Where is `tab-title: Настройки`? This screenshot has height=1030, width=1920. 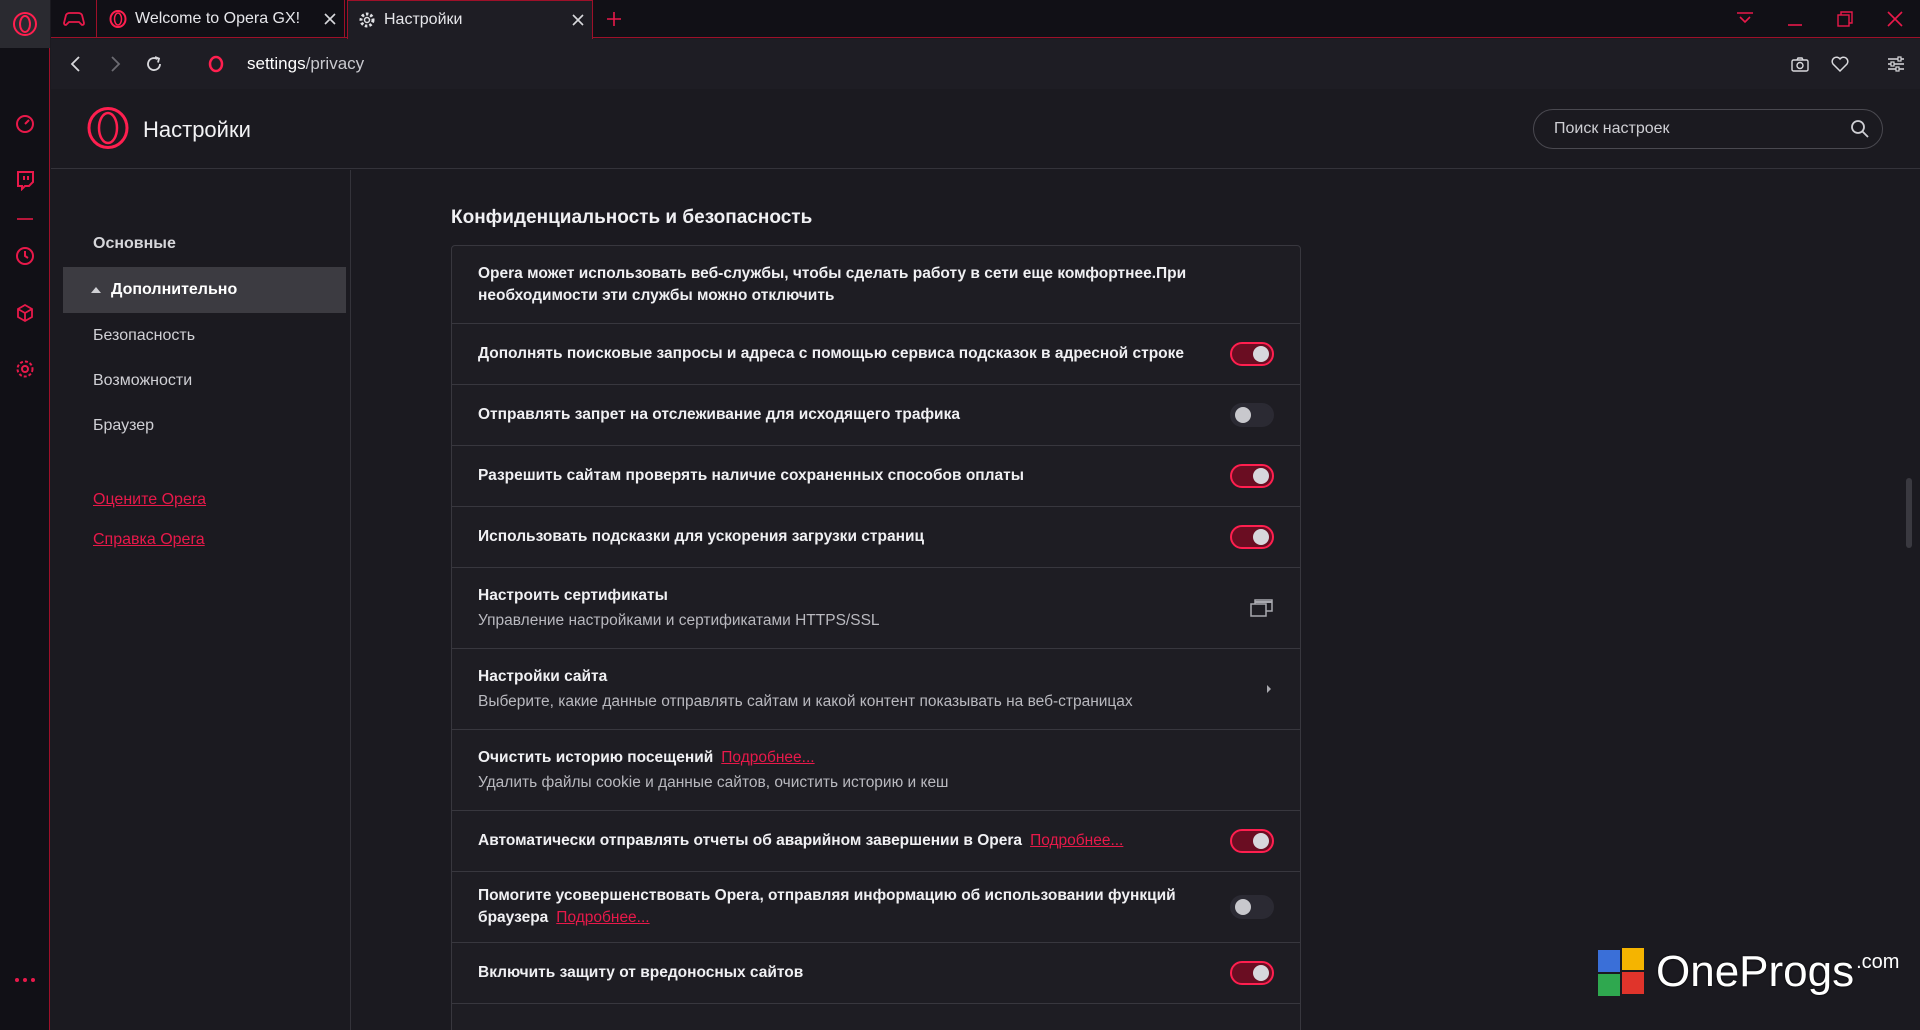
tab-title: Настройки is located at coordinates (423, 19).